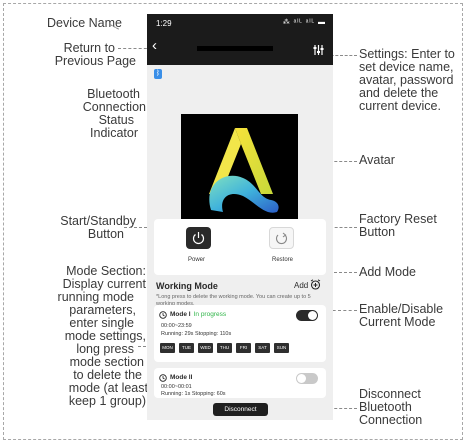 This screenshot has width=466, height=443. I want to click on device-name-title, so click(235, 48).